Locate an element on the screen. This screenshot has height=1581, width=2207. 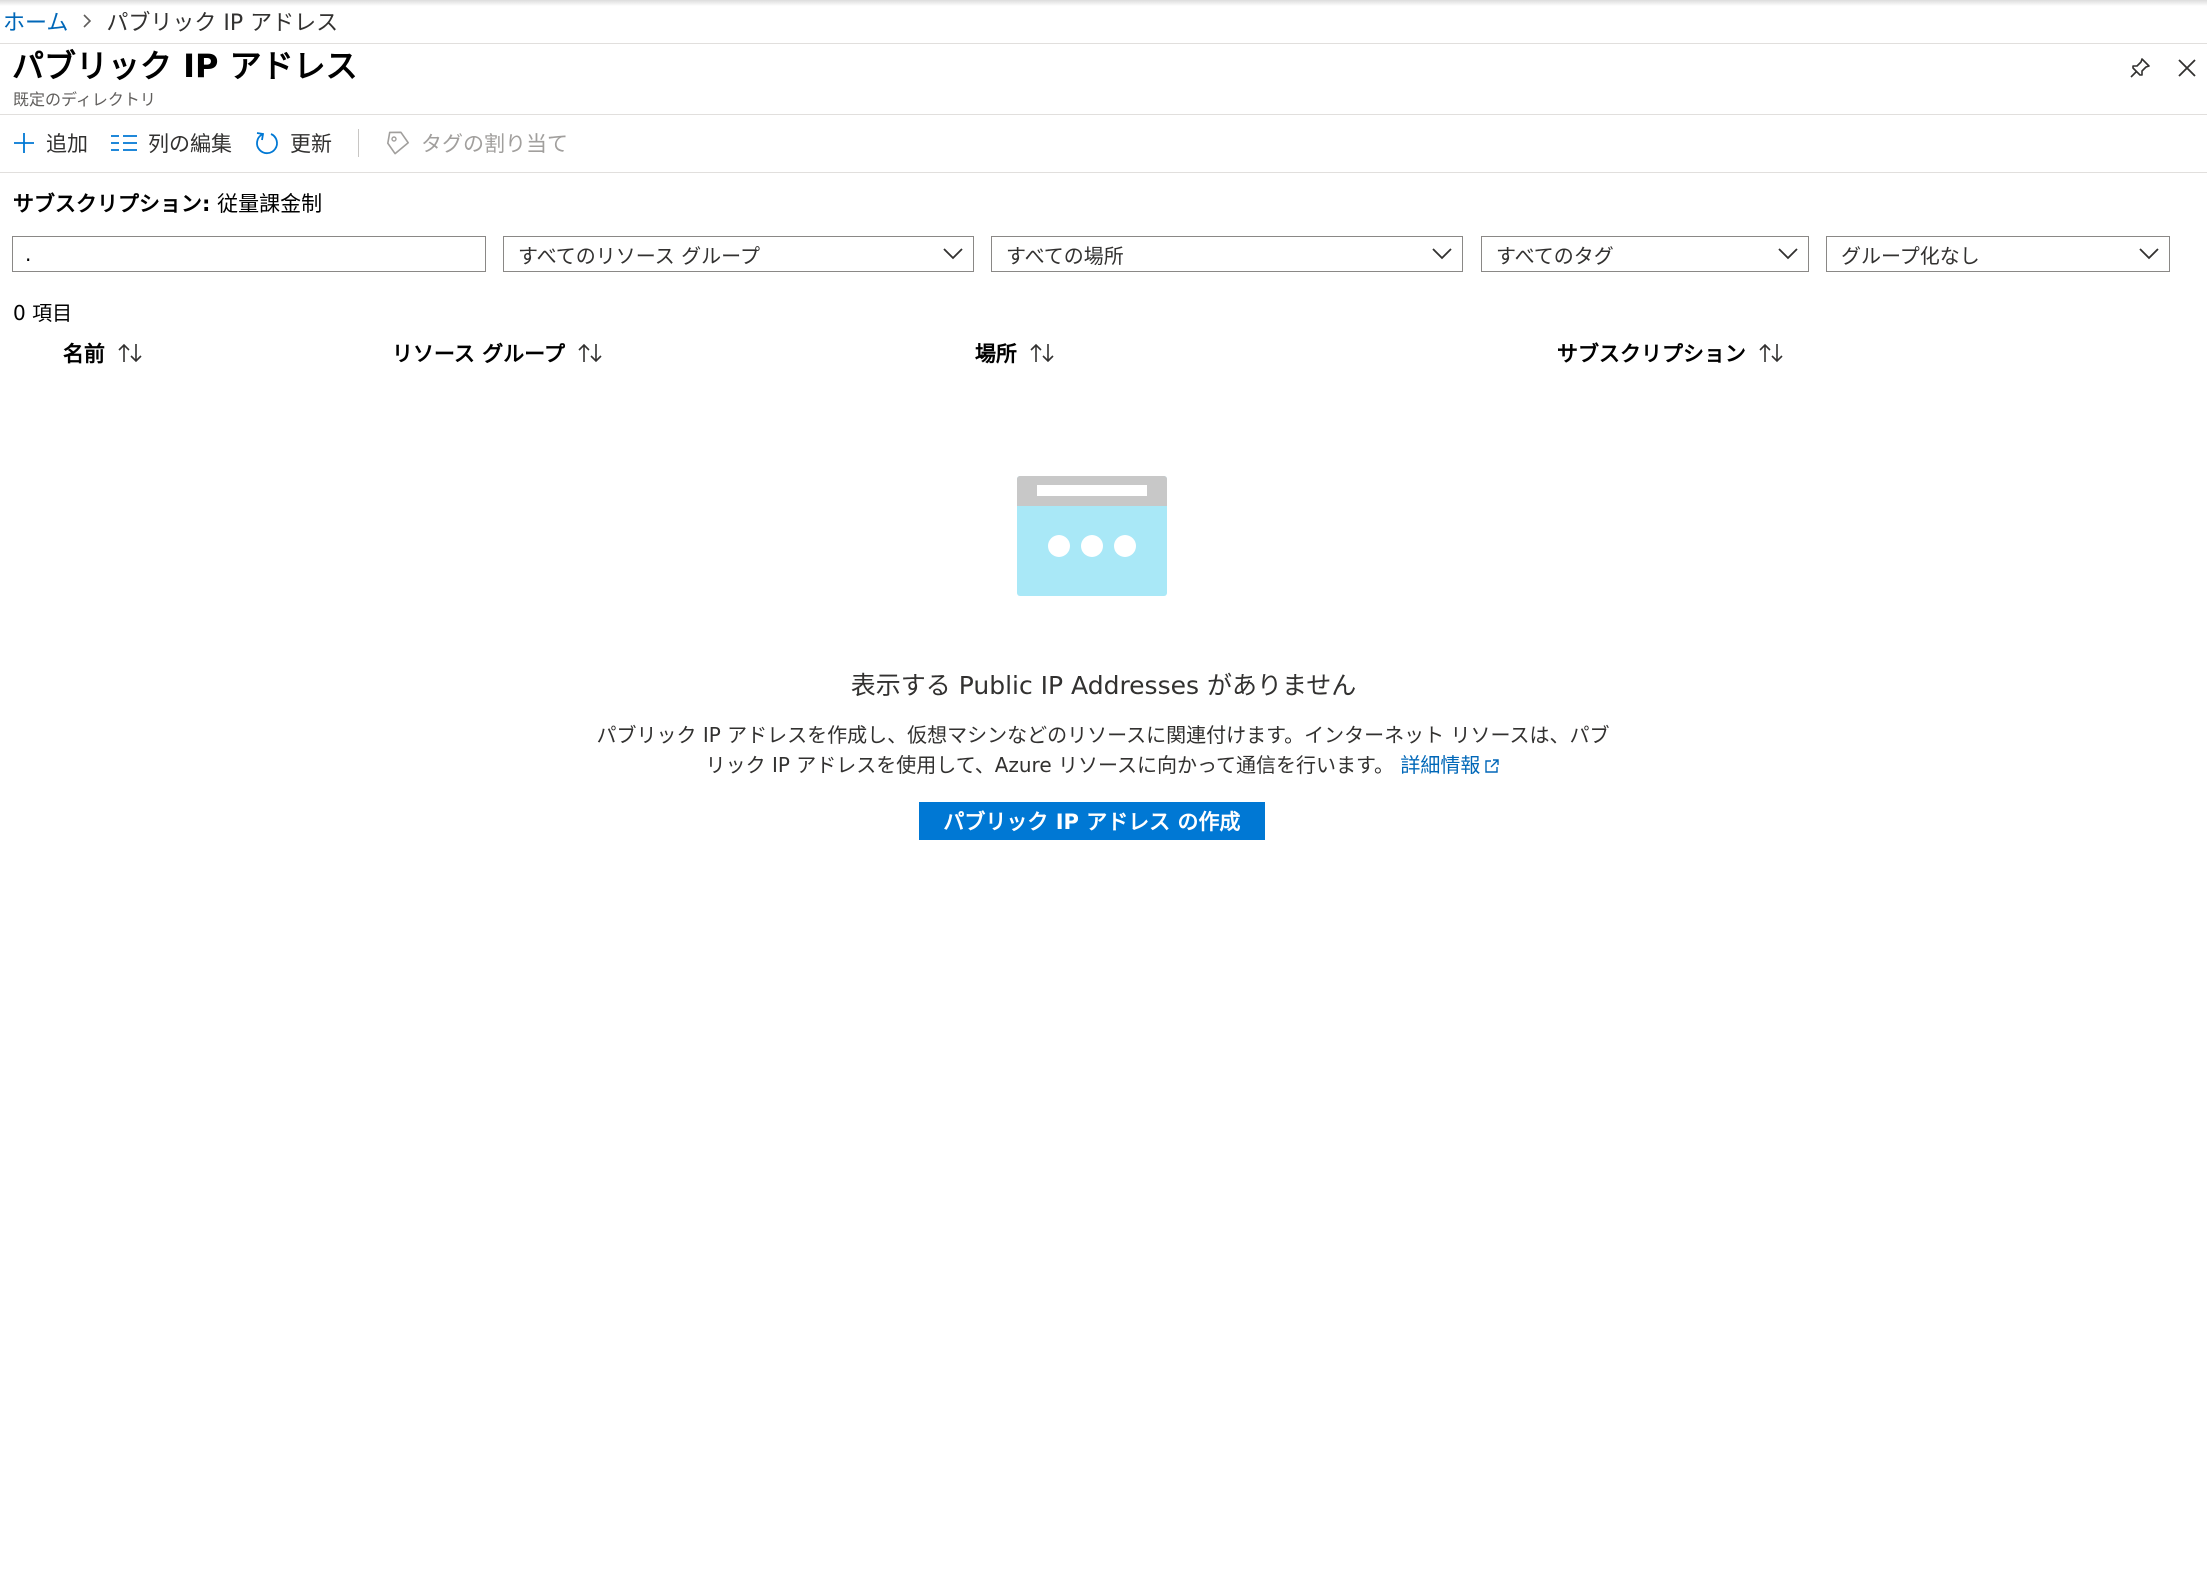
page-subtitle: 既定のディレクトリ is located at coordinates (84, 99).